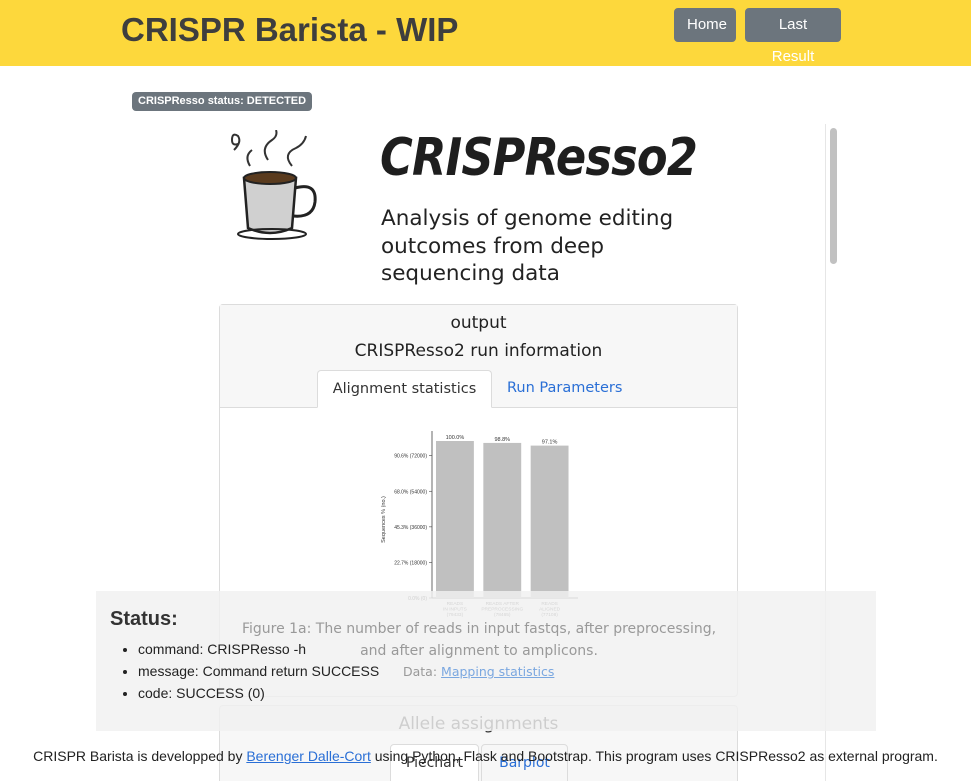 This screenshot has height=781, width=971. I want to click on data-label: Data:, so click(420, 671).